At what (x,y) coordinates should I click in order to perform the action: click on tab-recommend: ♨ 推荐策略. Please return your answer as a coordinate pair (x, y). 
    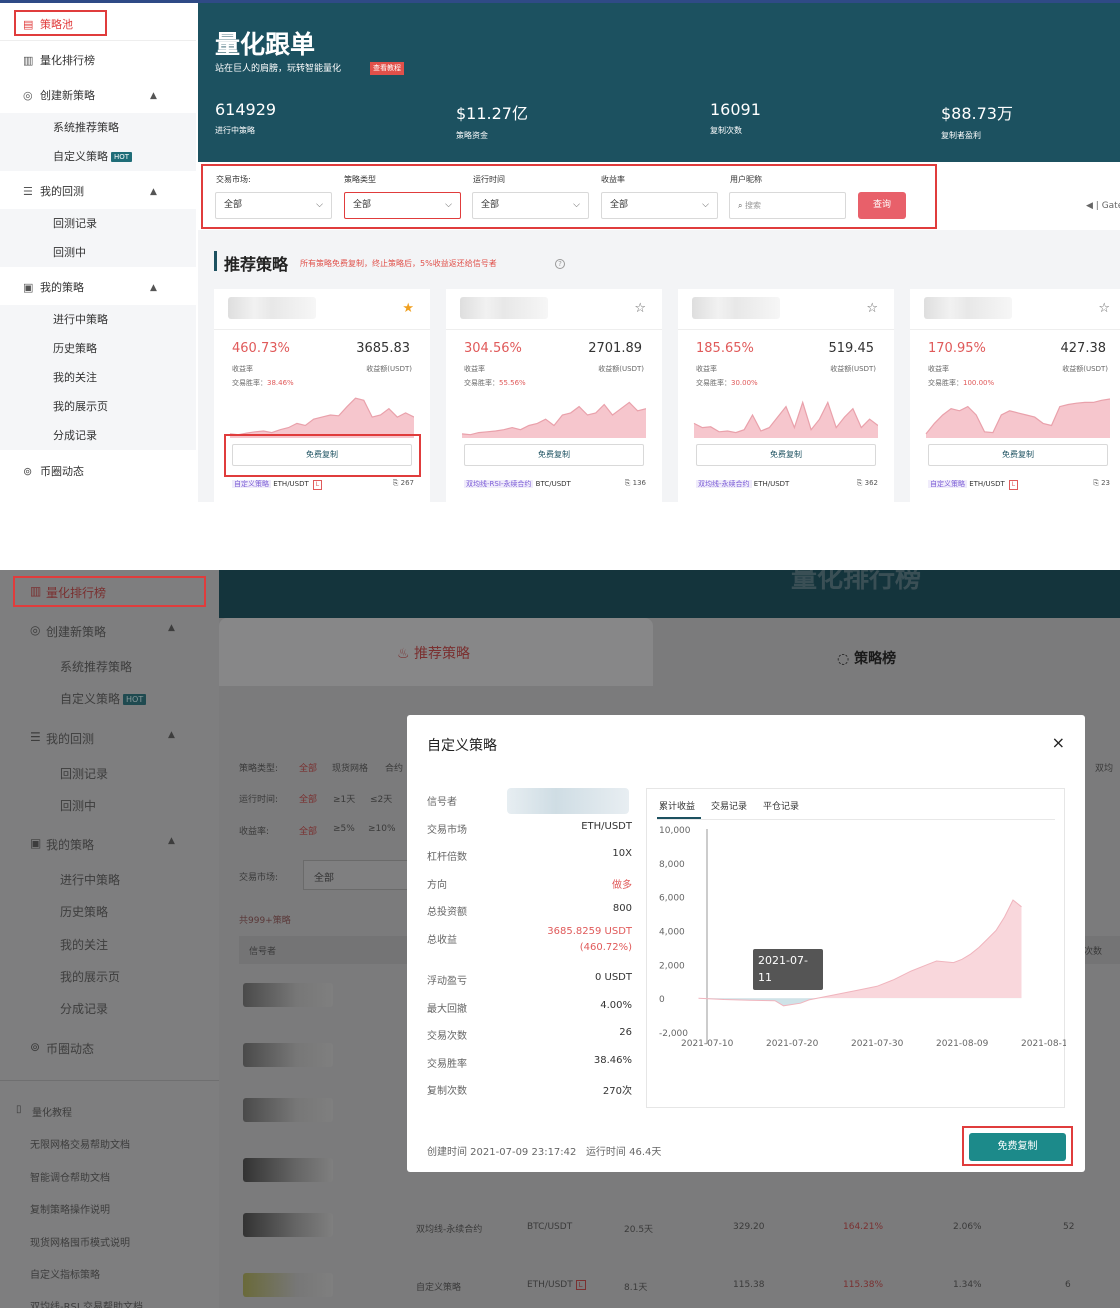
    Looking at the image, I should click on (436, 652).